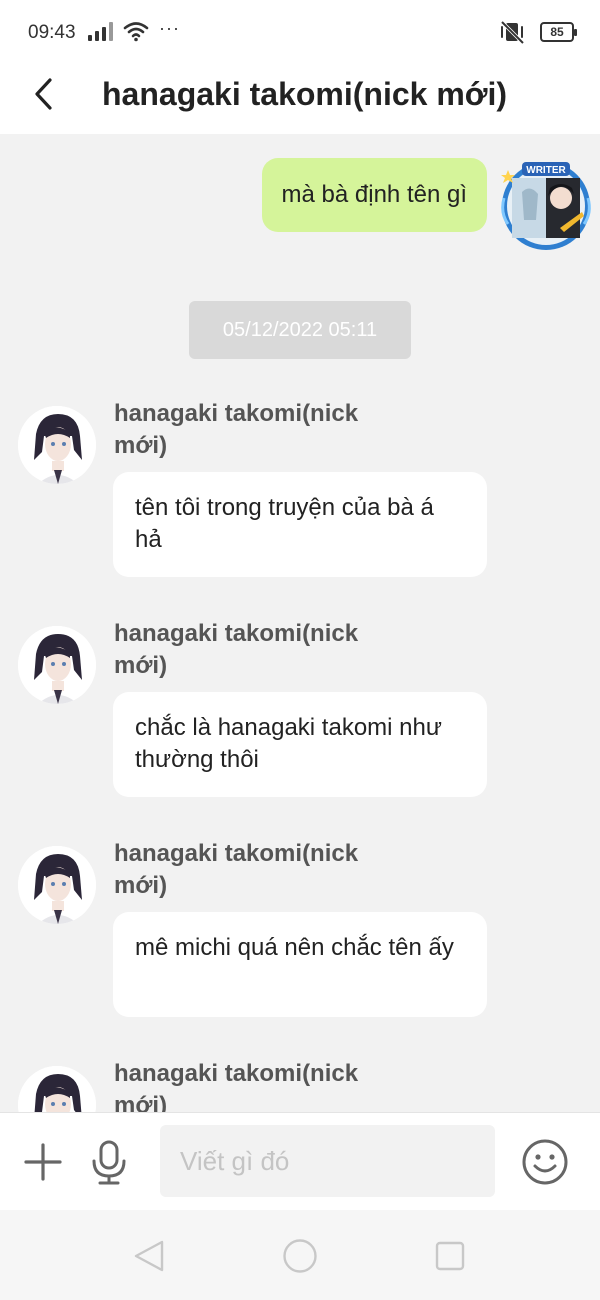 The width and height of the screenshot is (600, 1300). I want to click on attach-button, so click(43, 1162).